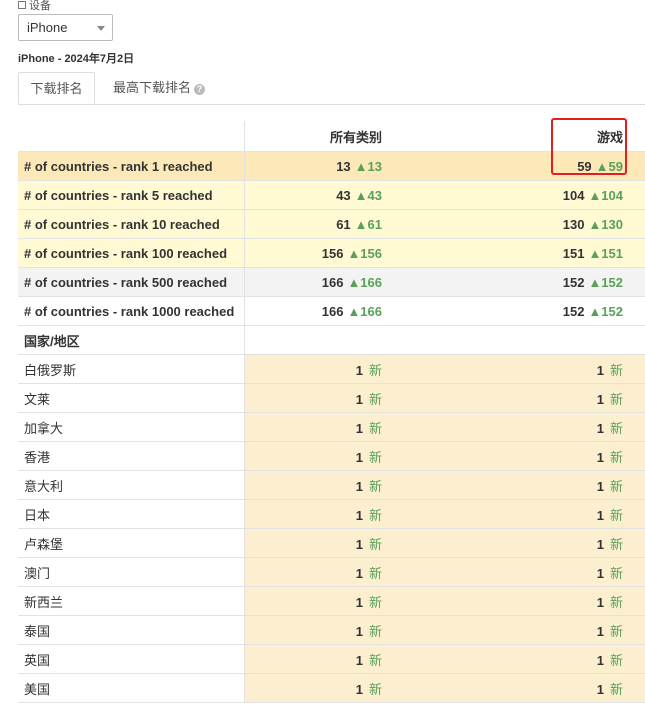 The image size is (645, 722). Describe the element at coordinates (131, 282) in the screenshot. I see `row-label: # of countries - rank 500 reached` at that location.